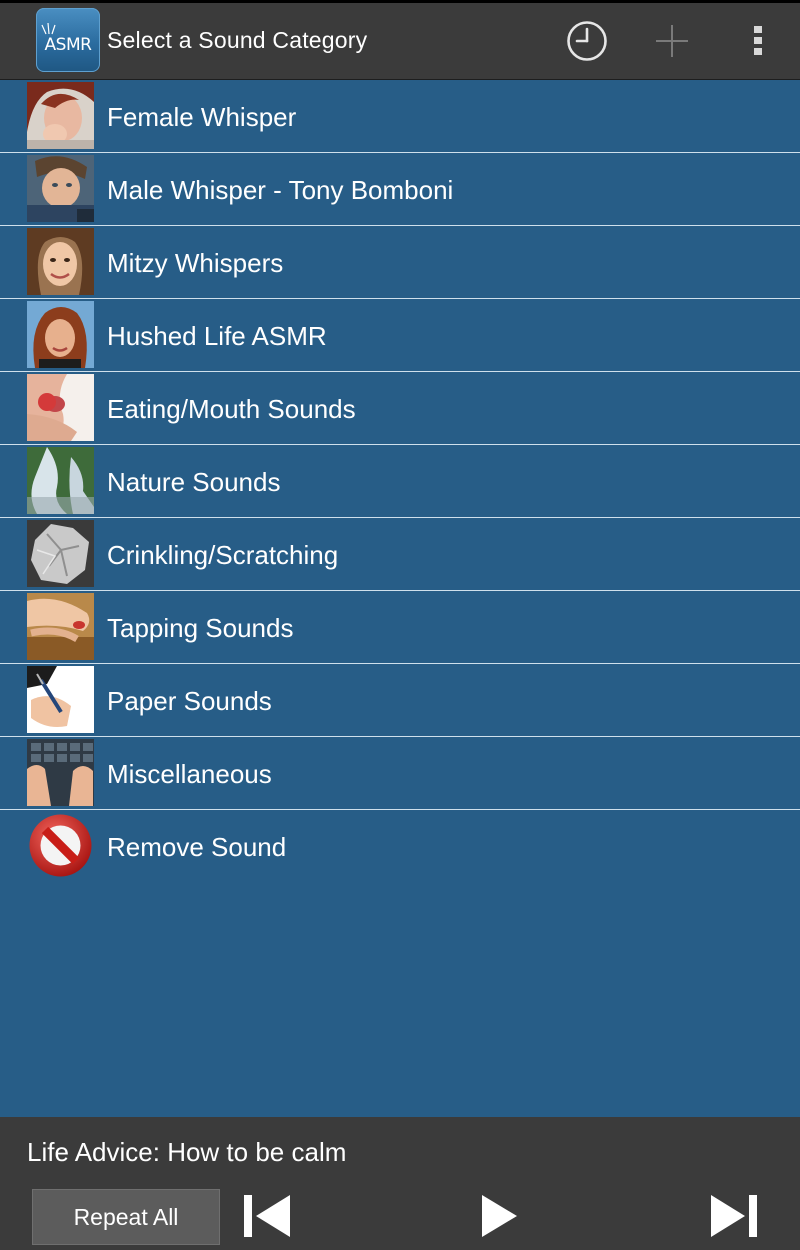 The image size is (800, 1250). Describe the element at coordinates (197, 847) in the screenshot. I see `category-label: Remove Sound` at that location.